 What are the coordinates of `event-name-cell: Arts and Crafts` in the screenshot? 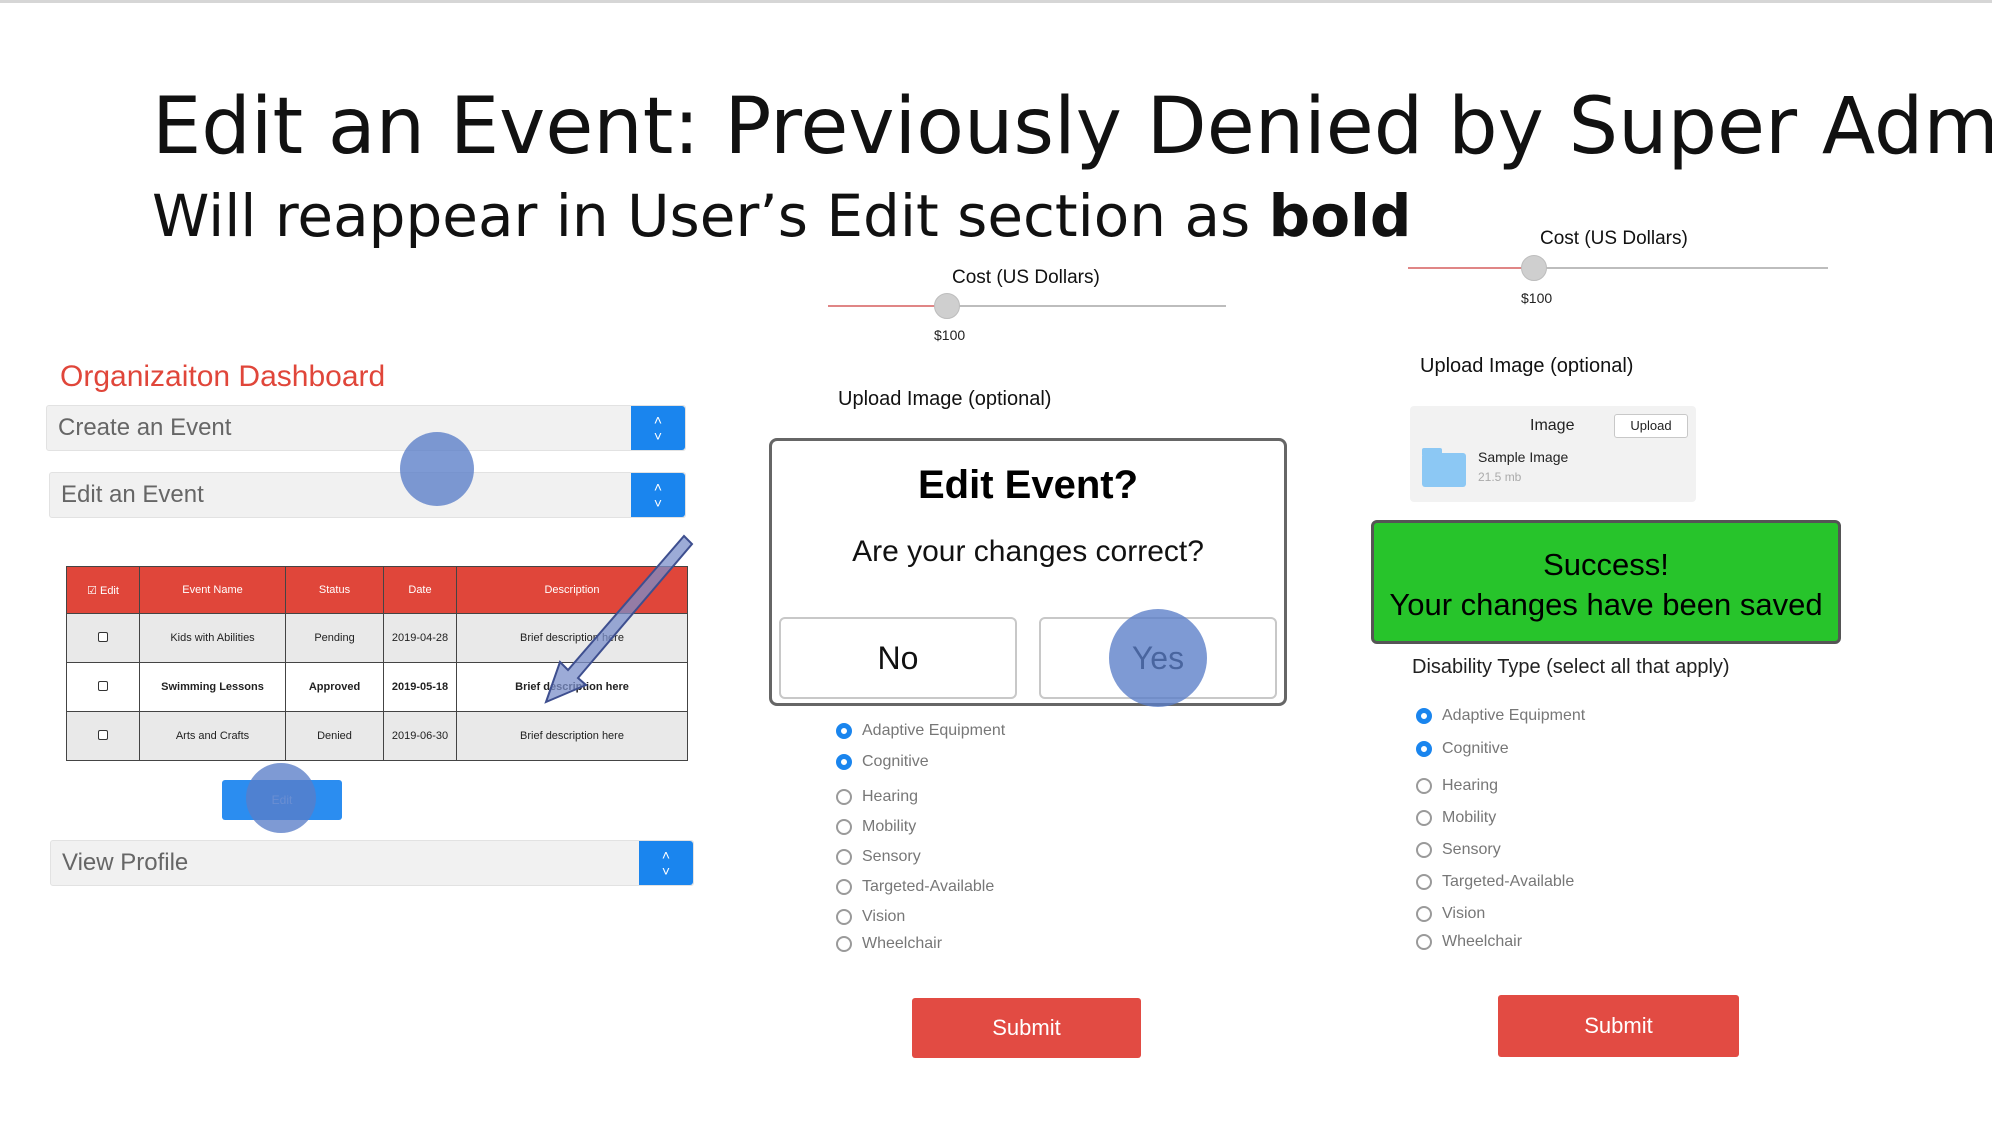 It's located at (212, 736).